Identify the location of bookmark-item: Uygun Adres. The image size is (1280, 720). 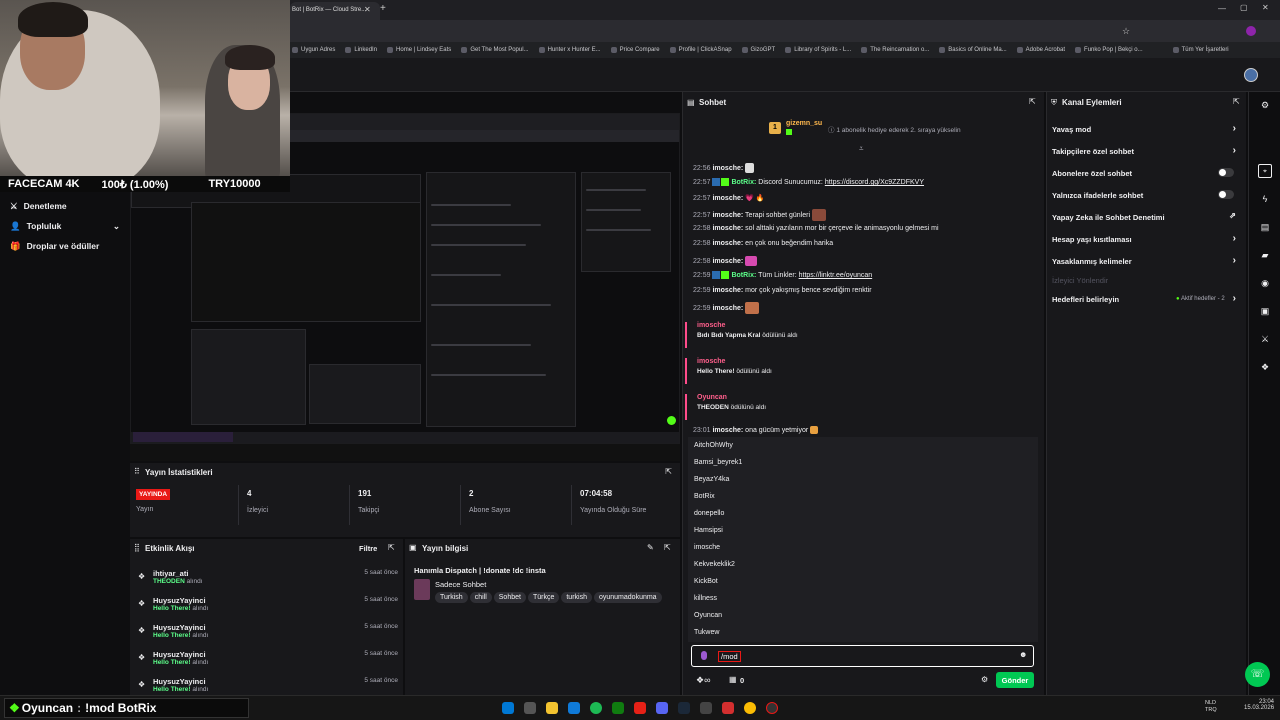
(313, 50).